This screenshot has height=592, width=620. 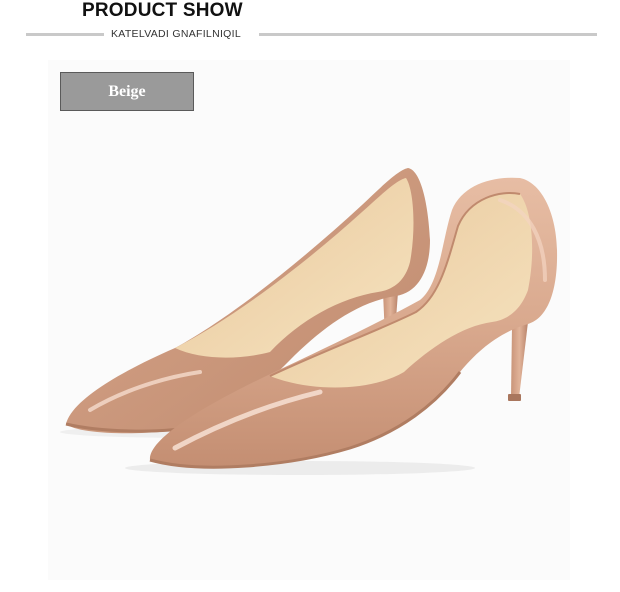 What do you see at coordinates (176, 34) in the screenshot?
I see `header-subtitle: KATELVADI GNAFILNIQIL` at bounding box center [176, 34].